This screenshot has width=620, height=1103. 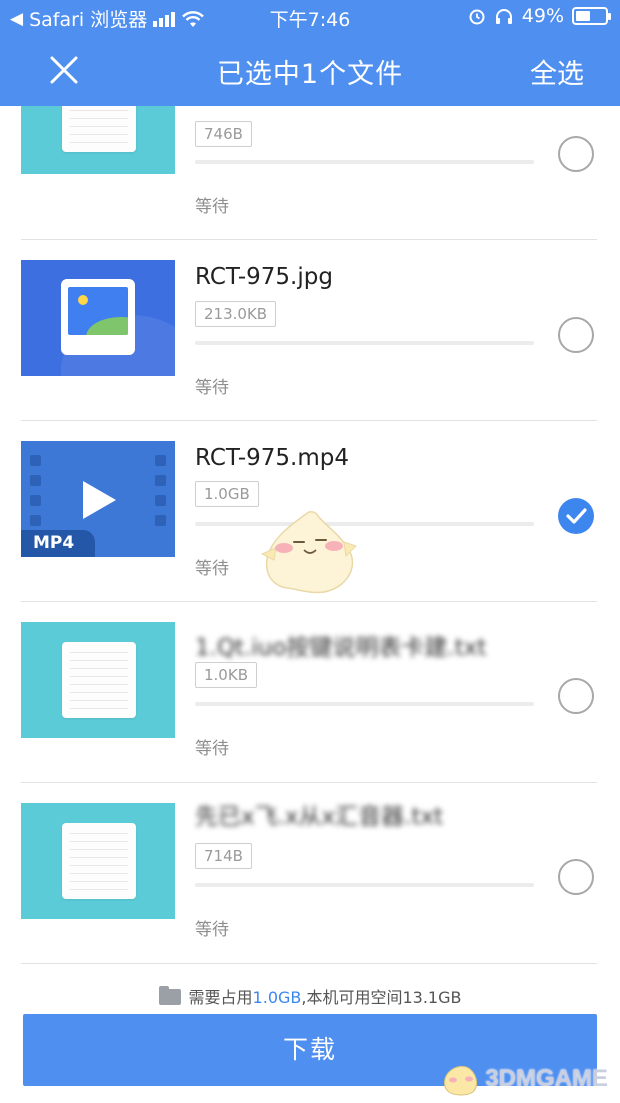 What do you see at coordinates (381, 997) in the screenshot?
I see `storage-available-label: ,本机可用空间13.1GB` at bounding box center [381, 997].